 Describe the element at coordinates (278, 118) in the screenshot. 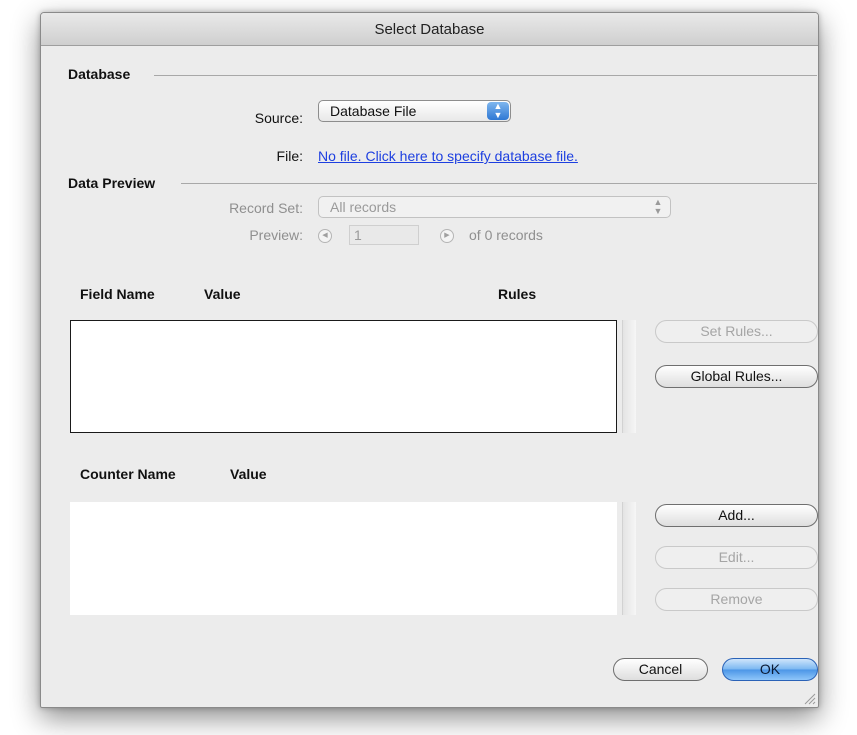

I see `source-label: Source:` at that location.